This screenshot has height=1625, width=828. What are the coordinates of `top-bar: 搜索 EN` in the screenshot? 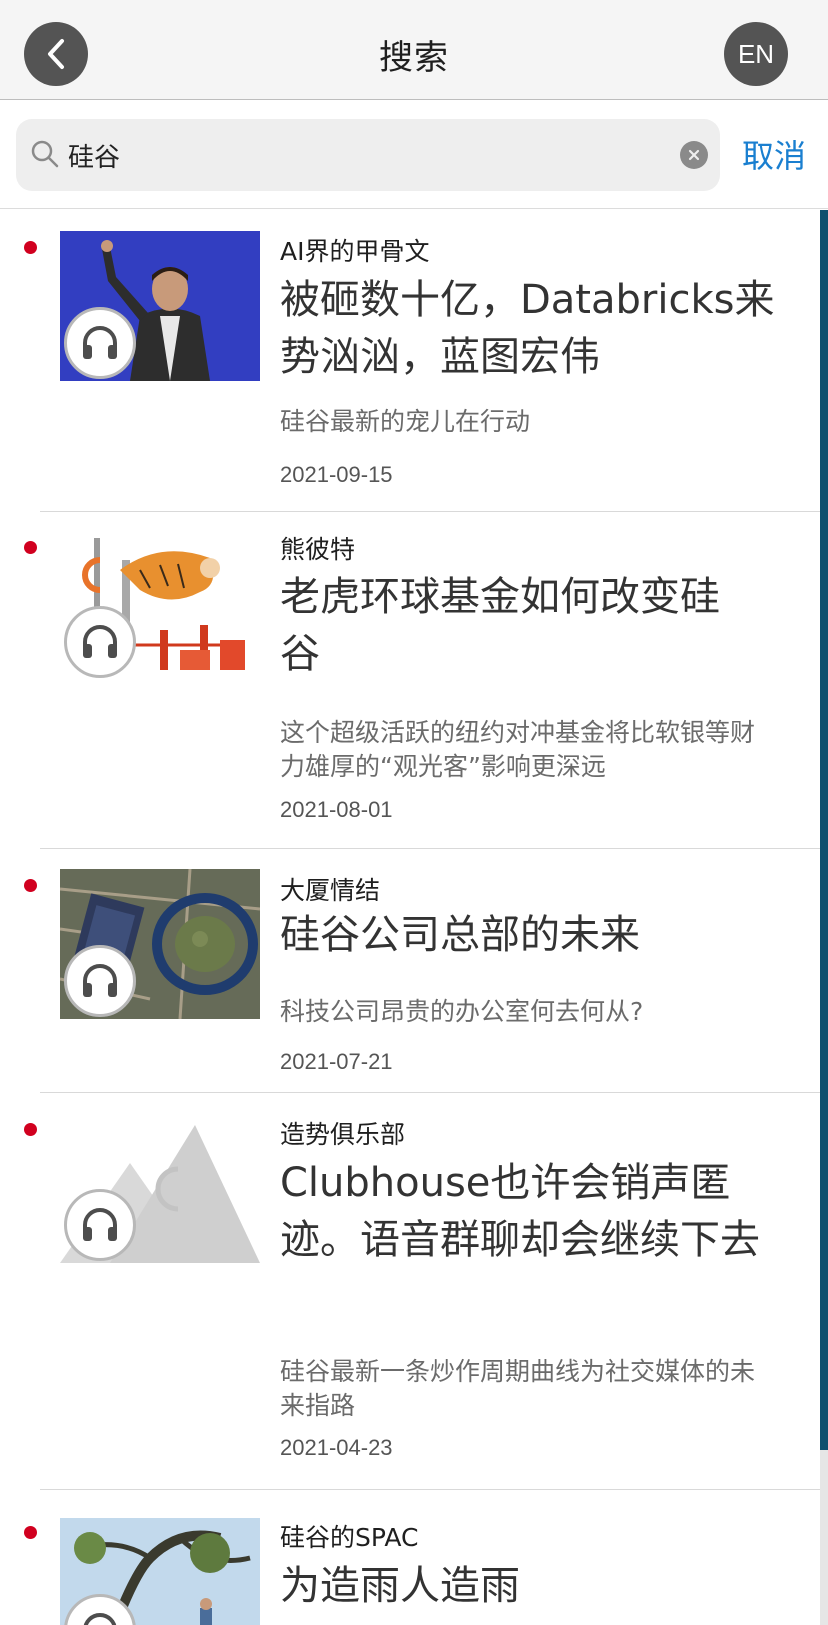 It's located at (414, 50).